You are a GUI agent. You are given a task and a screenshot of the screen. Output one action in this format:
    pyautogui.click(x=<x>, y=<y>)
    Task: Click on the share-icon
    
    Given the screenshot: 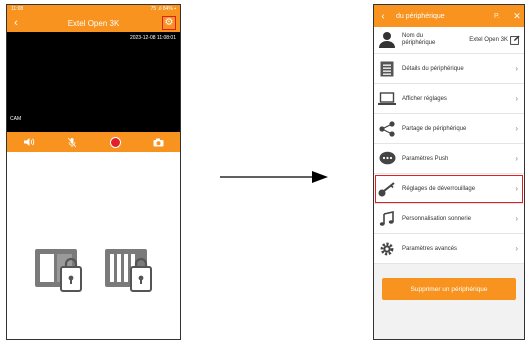 What is the action you would take?
    pyautogui.click(x=387, y=128)
    